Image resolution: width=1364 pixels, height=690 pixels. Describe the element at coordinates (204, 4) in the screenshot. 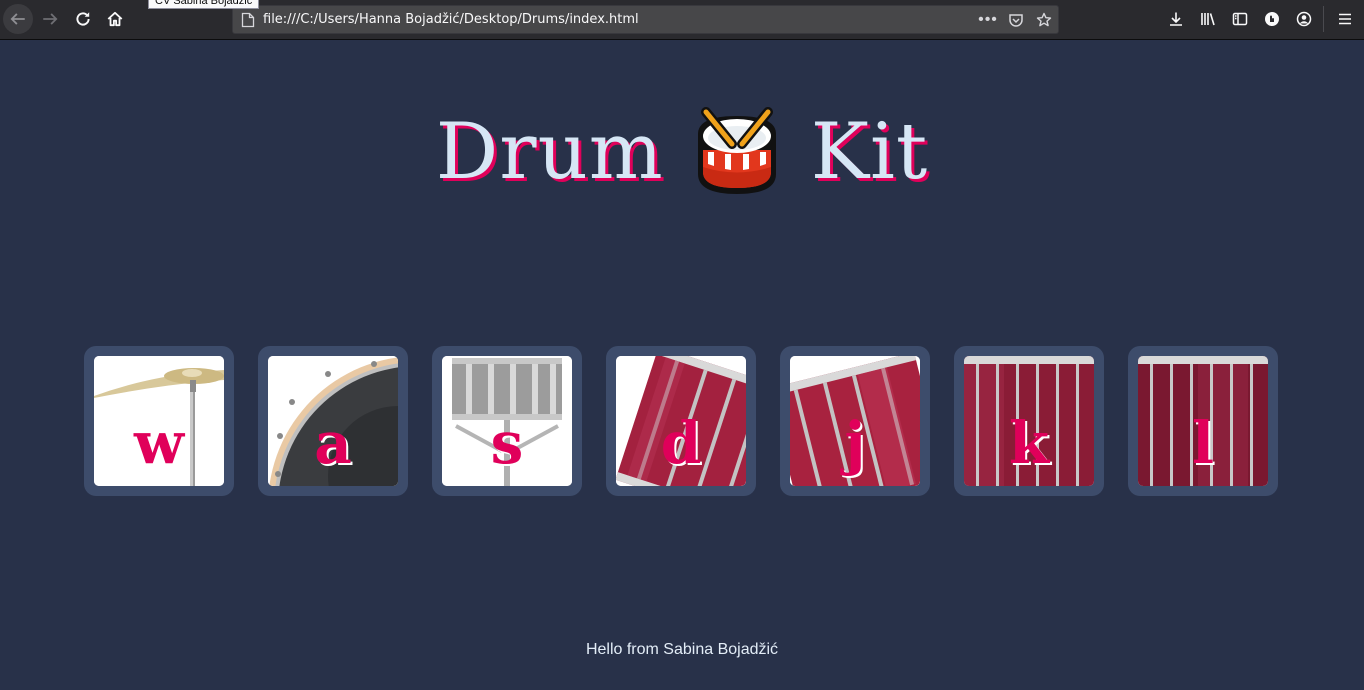

I see `tab-tooltip: CV Sabina Bojadžić` at that location.